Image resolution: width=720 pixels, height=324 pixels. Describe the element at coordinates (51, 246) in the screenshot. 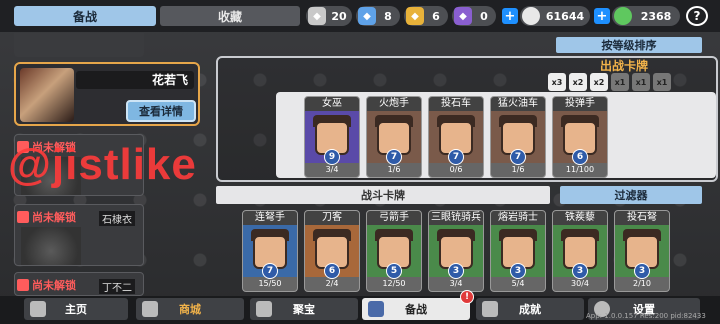

I see `hero-silhouette` at that location.